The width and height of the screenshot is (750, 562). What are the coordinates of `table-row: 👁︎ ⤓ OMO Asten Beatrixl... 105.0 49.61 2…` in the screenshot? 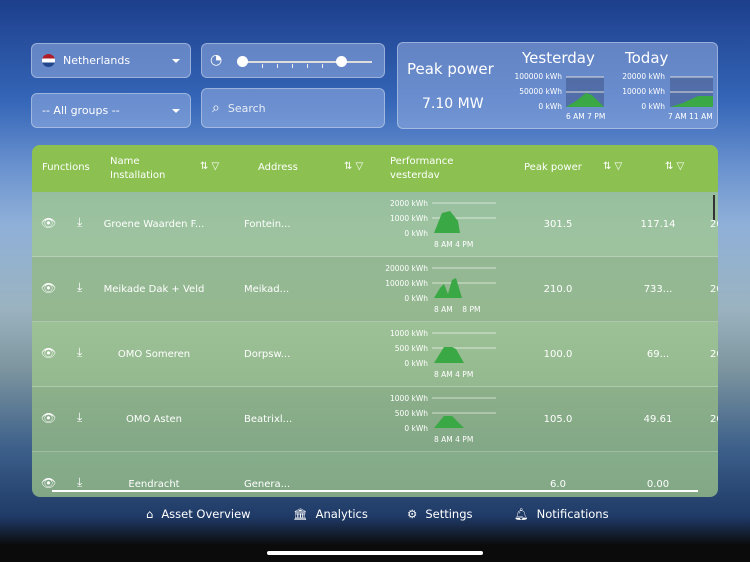 It's located at (375, 419).